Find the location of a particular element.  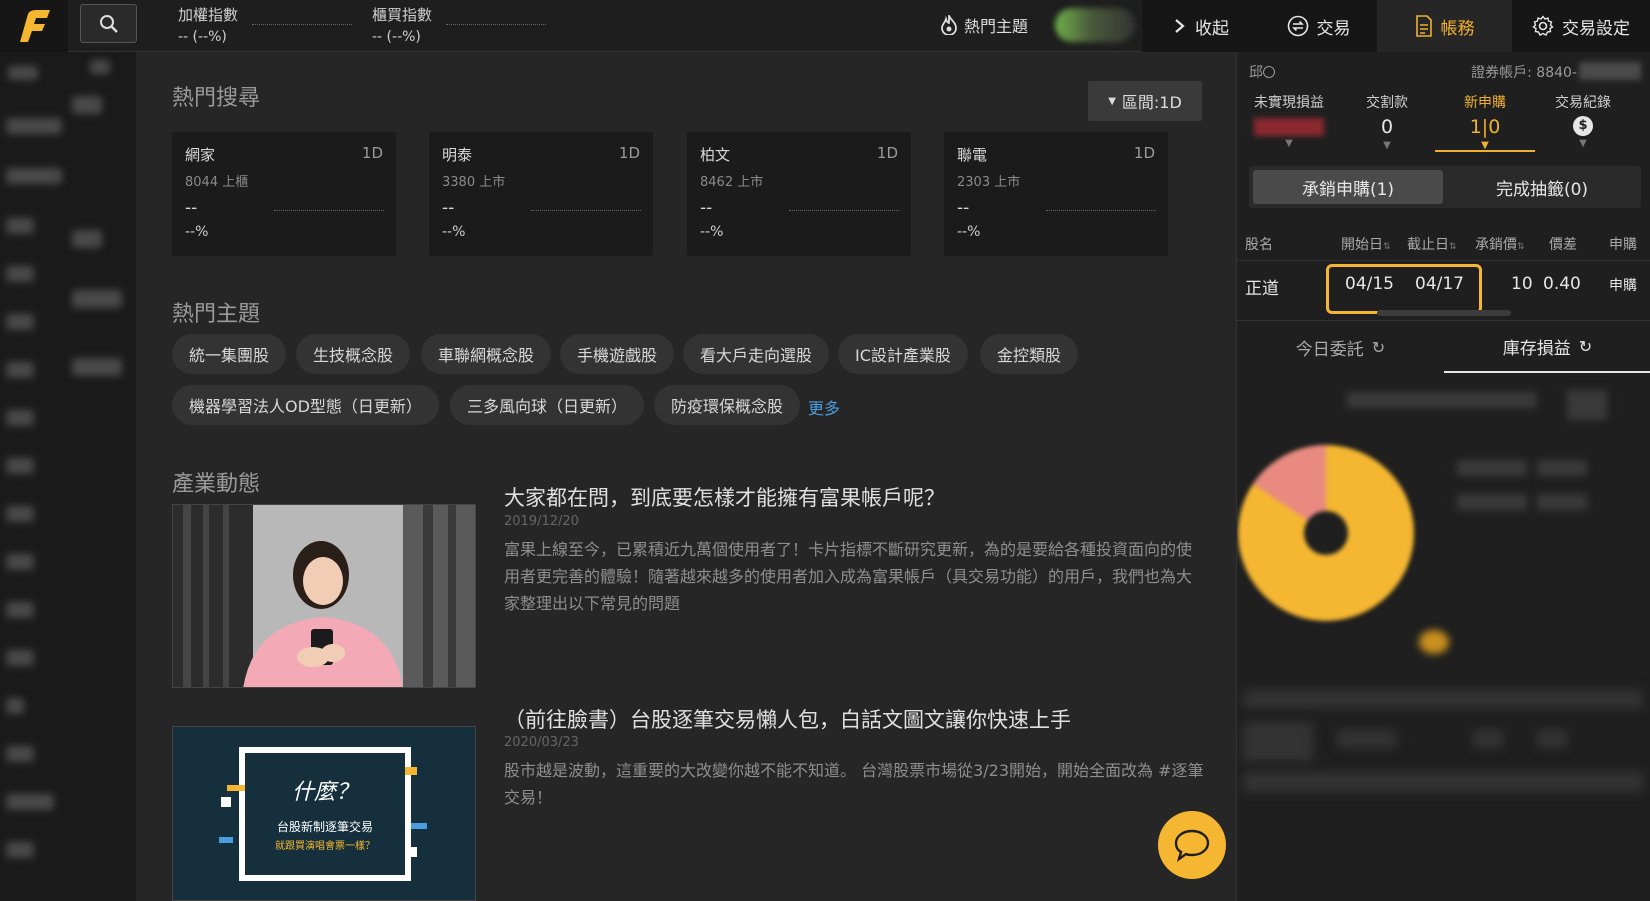

article-thumbnail is located at coordinates (324, 596).